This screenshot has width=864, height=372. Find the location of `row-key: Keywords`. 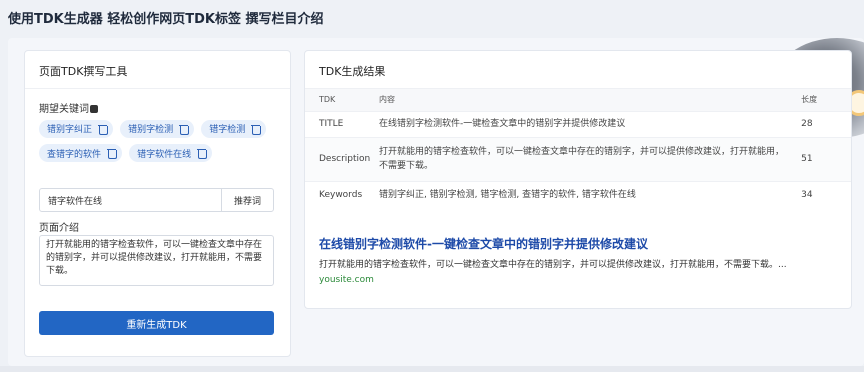

row-key: Keywords is located at coordinates (342, 194).